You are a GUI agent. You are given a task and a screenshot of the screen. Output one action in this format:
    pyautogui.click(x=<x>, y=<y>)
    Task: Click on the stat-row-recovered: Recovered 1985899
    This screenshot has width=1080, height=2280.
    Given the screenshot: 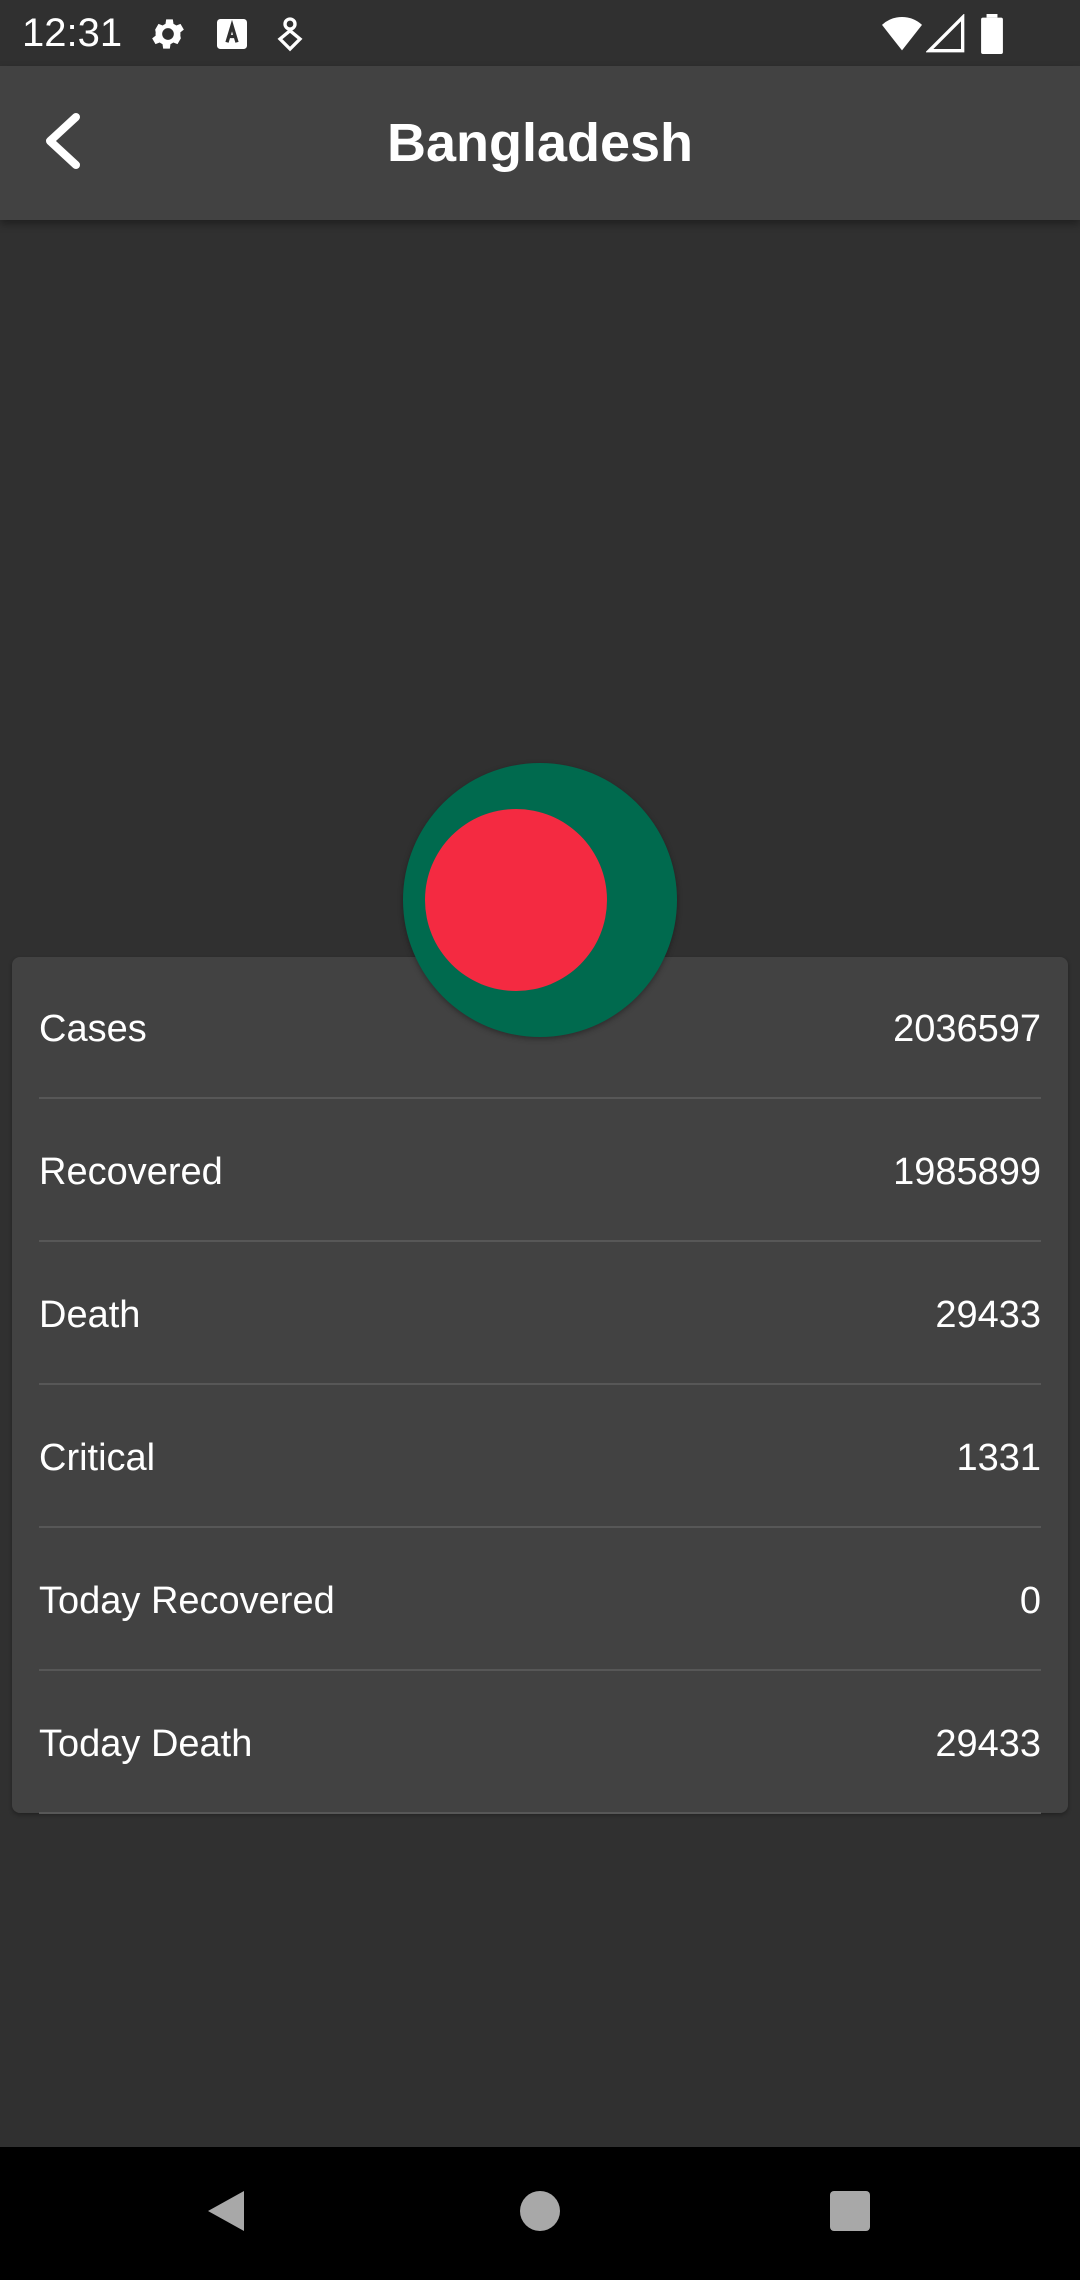 What is the action you would take?
    pyautogui.click(x=540, y=1171)
    